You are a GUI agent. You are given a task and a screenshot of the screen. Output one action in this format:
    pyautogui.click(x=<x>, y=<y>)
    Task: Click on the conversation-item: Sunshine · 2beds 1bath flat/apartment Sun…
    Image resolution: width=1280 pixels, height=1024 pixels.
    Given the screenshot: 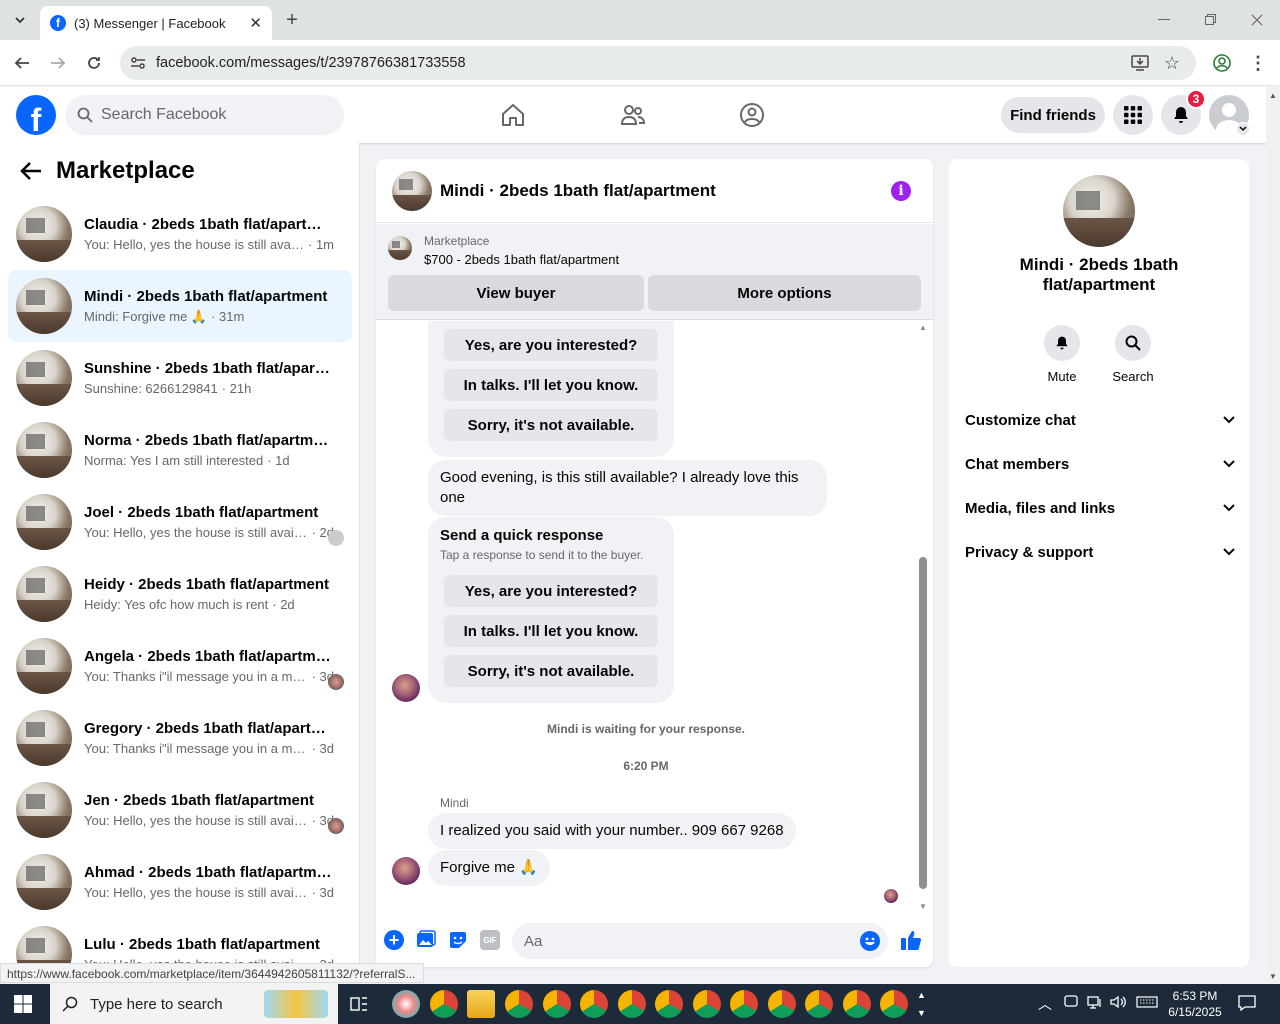 What is the action you would take?
    pyautogui.click(x=180, y=378)
    